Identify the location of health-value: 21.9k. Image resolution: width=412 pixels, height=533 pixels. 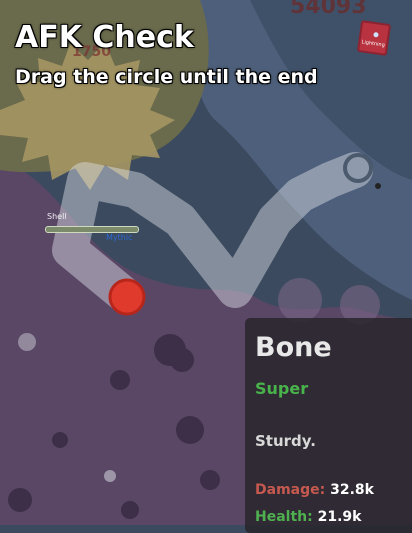
(339, 517).